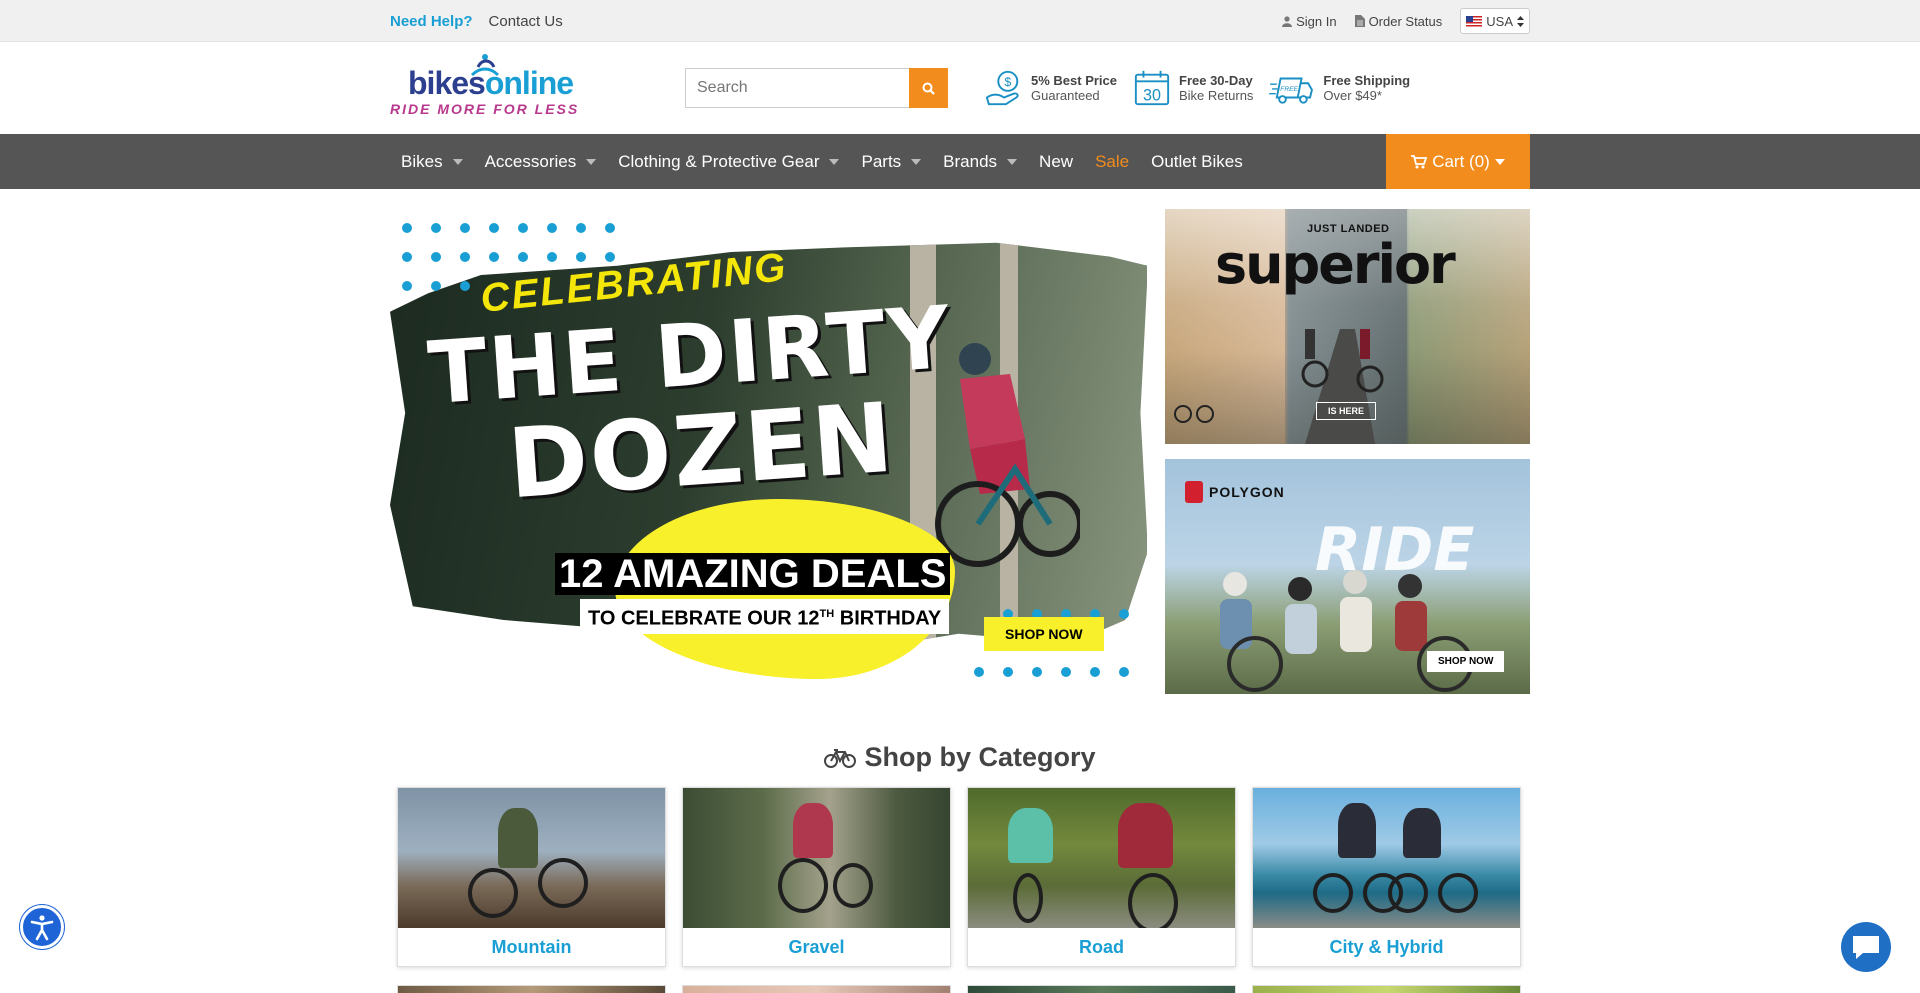  I want to click on sign-in-link: Sign In, so click(1309, 21).